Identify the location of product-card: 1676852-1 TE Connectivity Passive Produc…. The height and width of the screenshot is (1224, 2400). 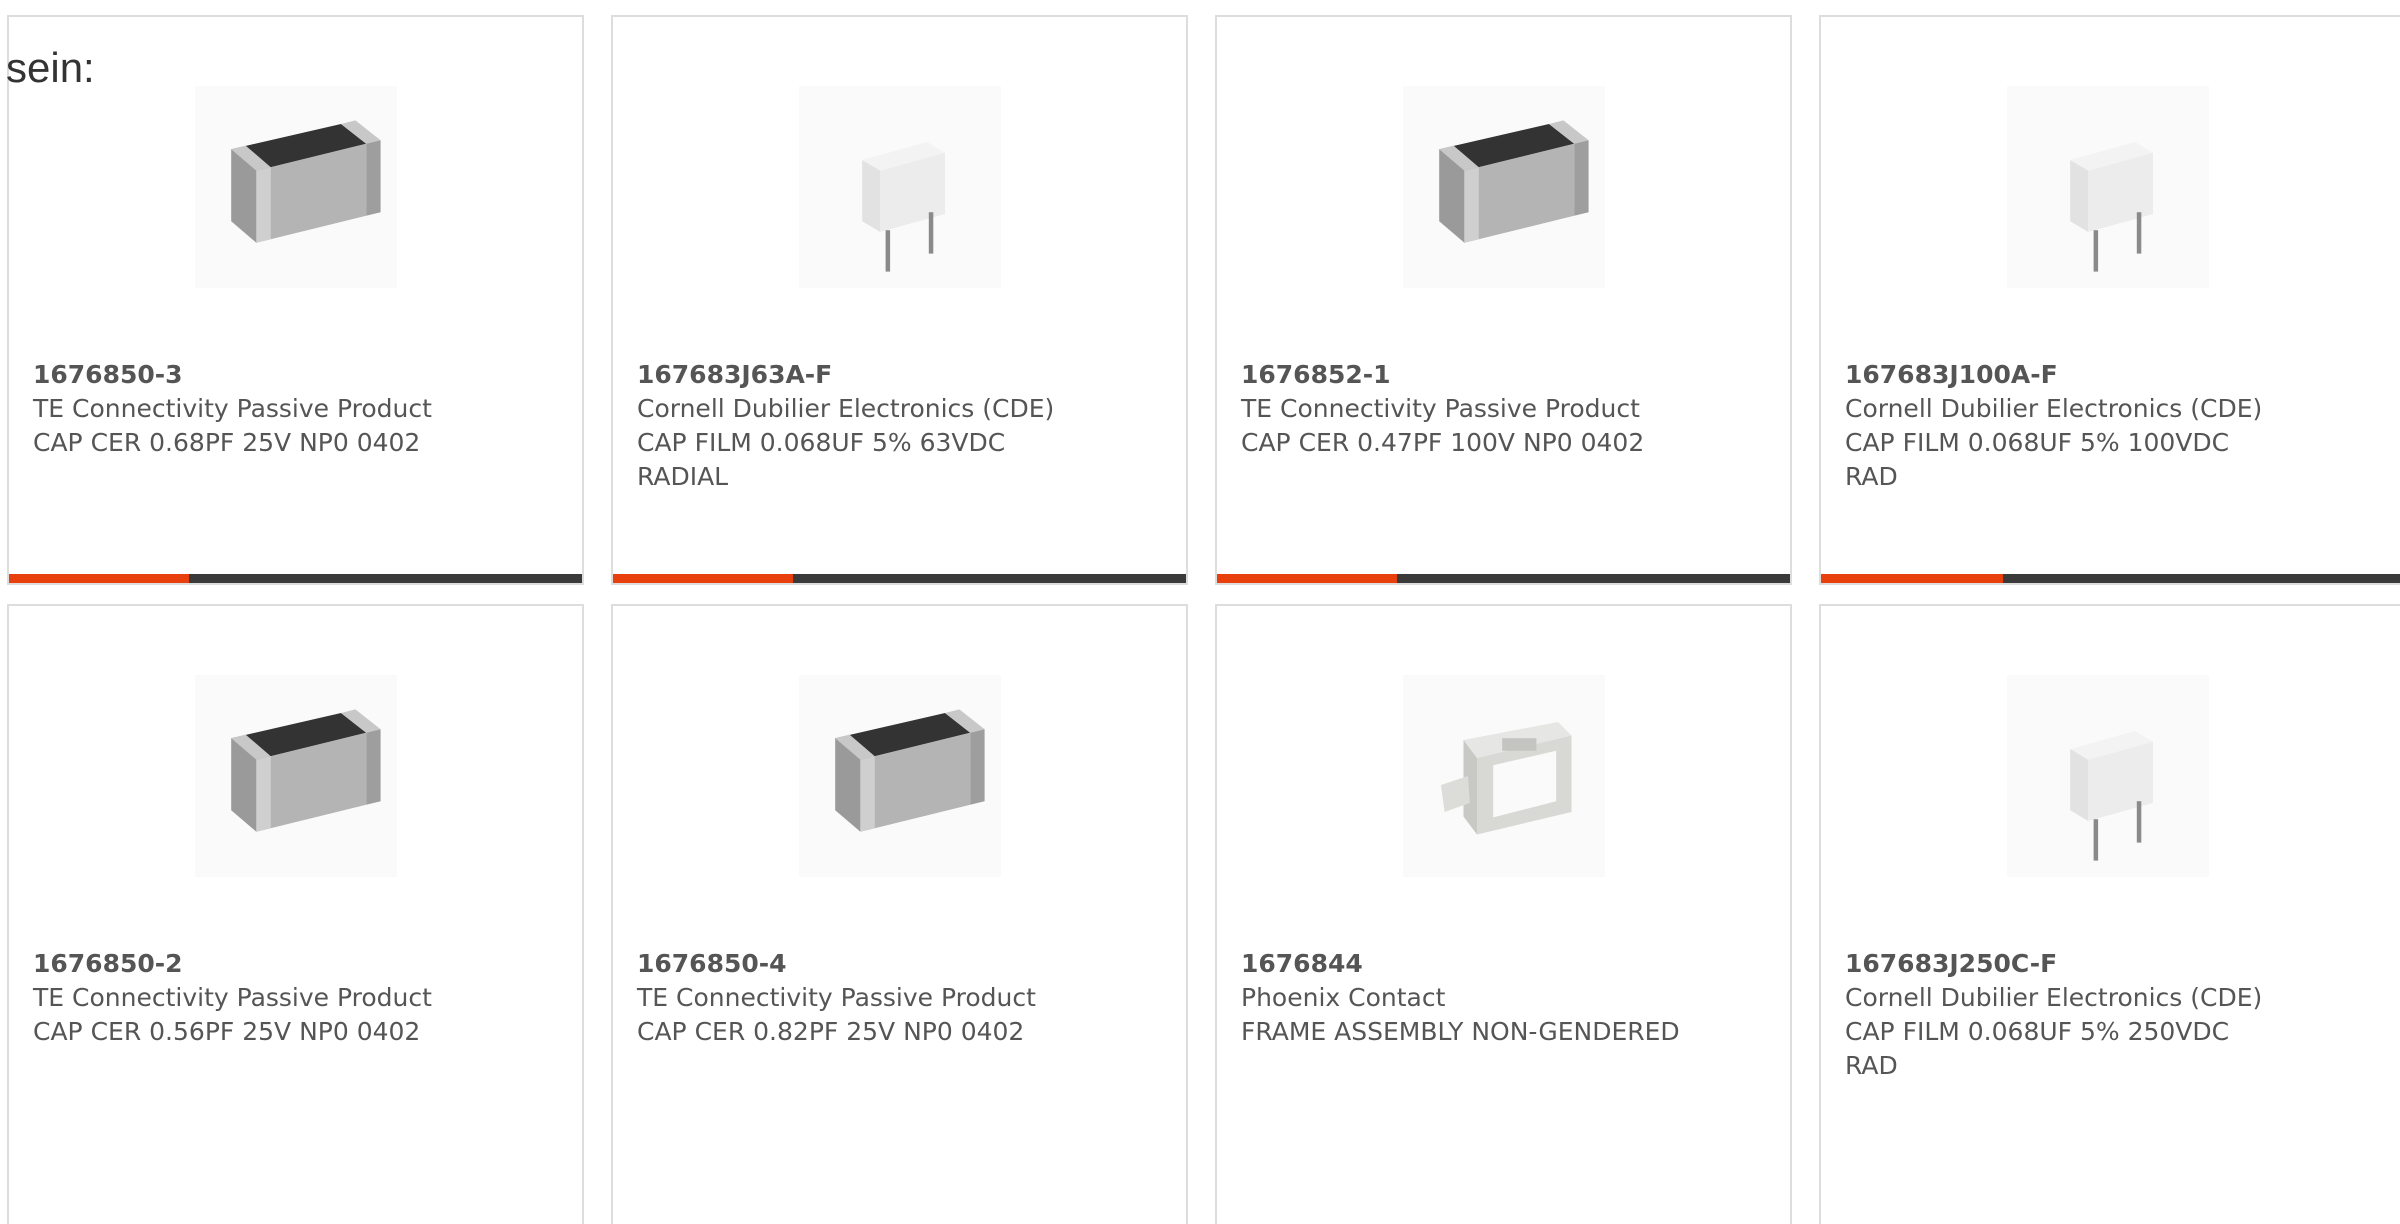
(1503, 300).